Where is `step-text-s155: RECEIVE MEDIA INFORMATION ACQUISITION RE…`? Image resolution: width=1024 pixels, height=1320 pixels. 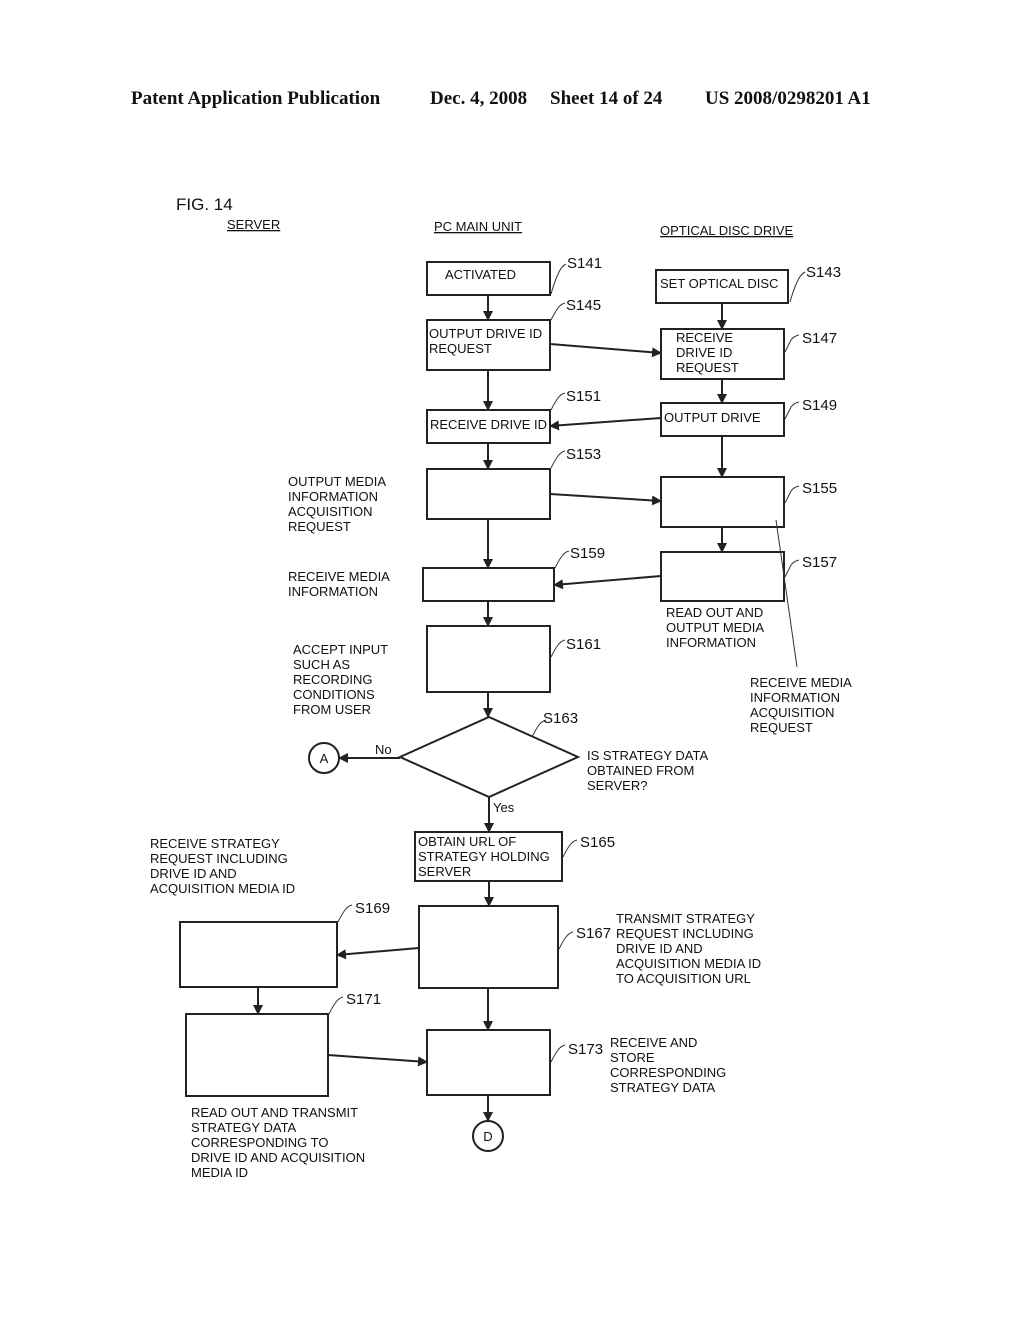
step-text-s155: RECEIVE MEDIA INFORMATION ACQUISITION RE… is located at coordinates (802, 705).